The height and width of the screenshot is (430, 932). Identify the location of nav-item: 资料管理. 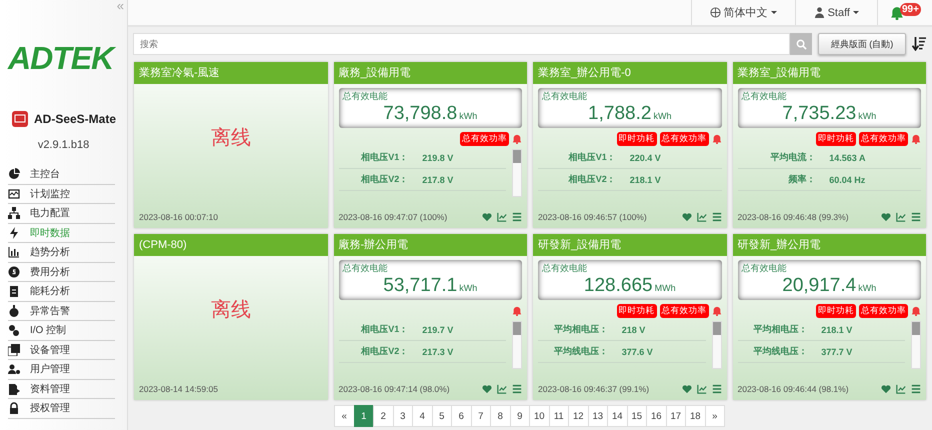
(61, 389).